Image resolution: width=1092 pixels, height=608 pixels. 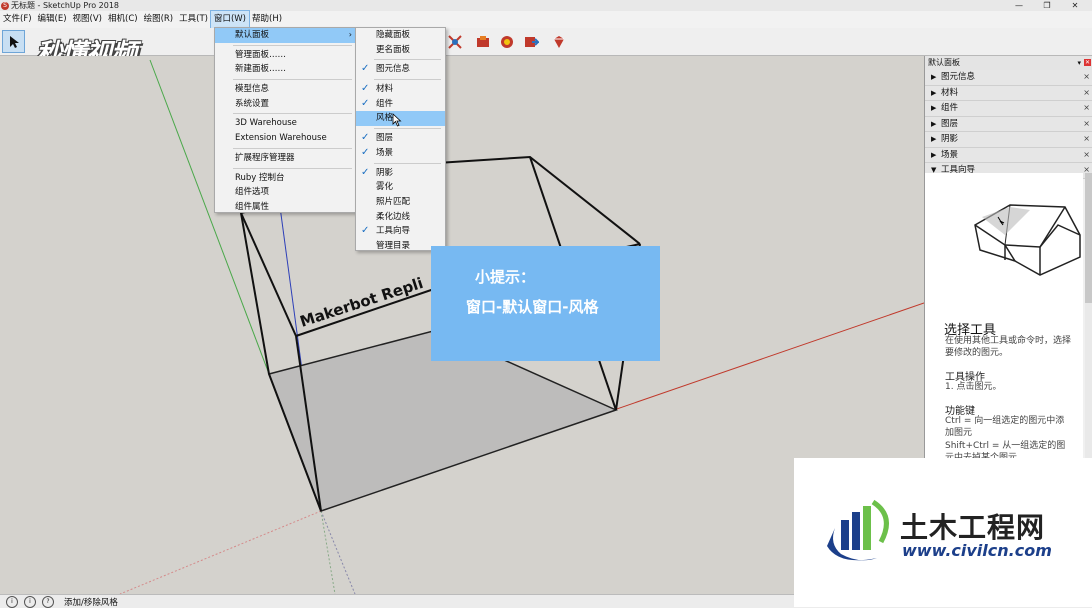 What do you see at coordinates (958, 77) in the screenshot?
I see `panel-label: 图元信息` at bounding box center [958, 77].